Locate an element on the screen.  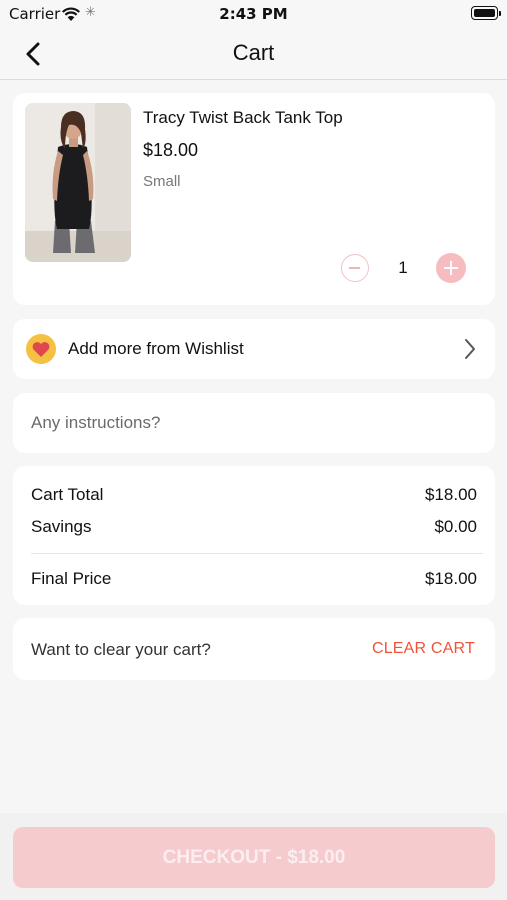
status-time: 2:43 PM is located at coordinates (253, 14).